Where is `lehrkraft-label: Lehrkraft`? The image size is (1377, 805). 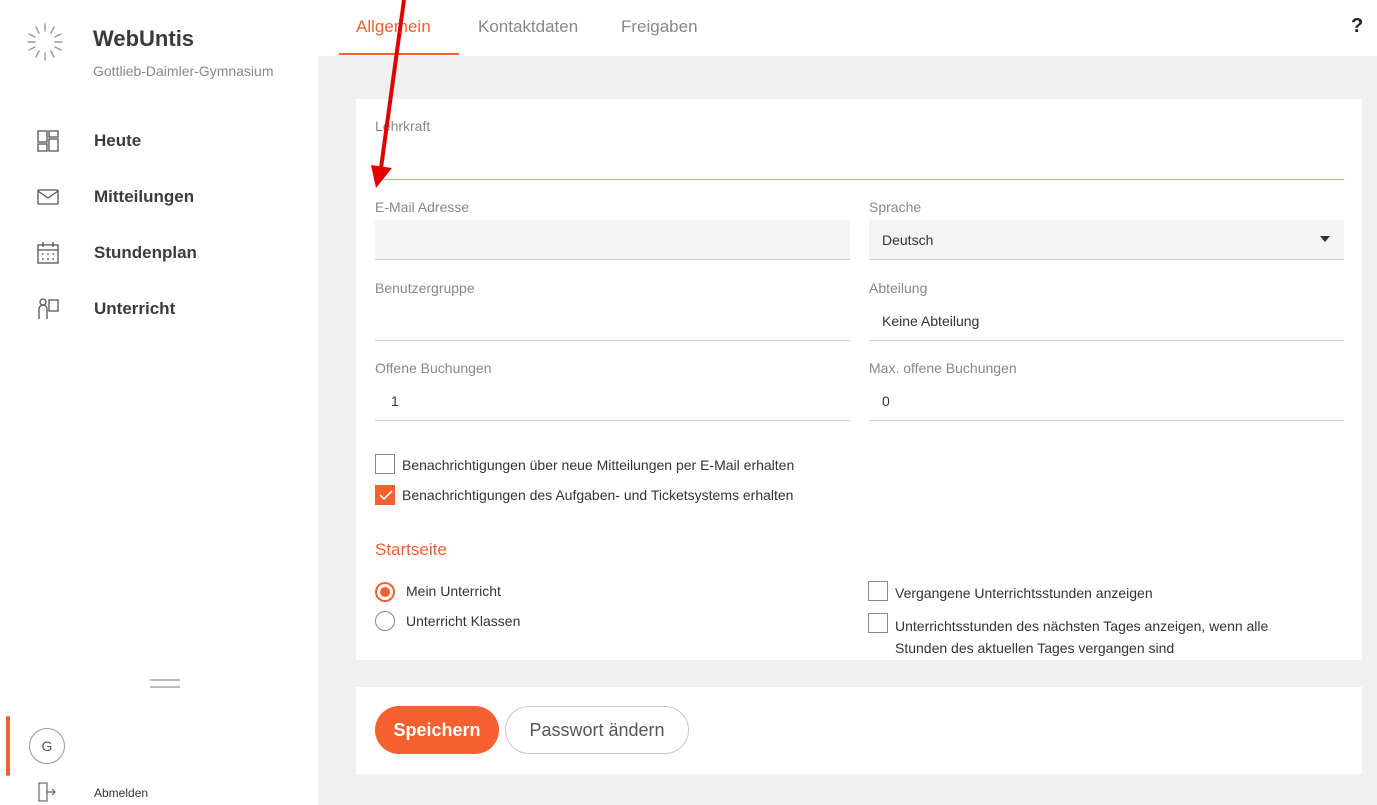
lehrkraft-label: Lehrkraft is located at coordinates (403, 126).